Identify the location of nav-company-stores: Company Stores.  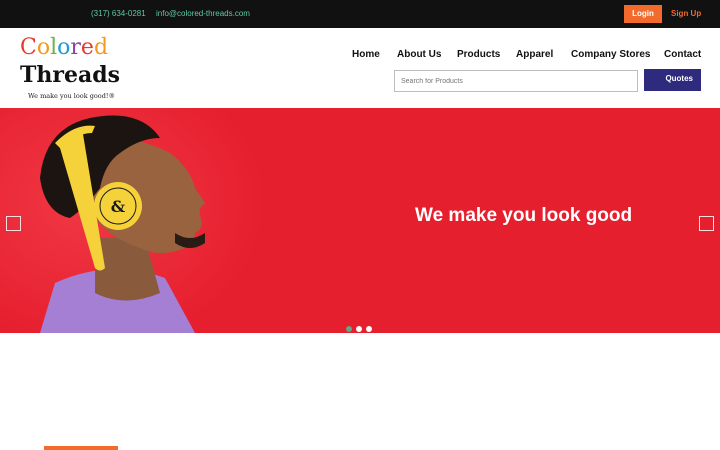
(610, 54).